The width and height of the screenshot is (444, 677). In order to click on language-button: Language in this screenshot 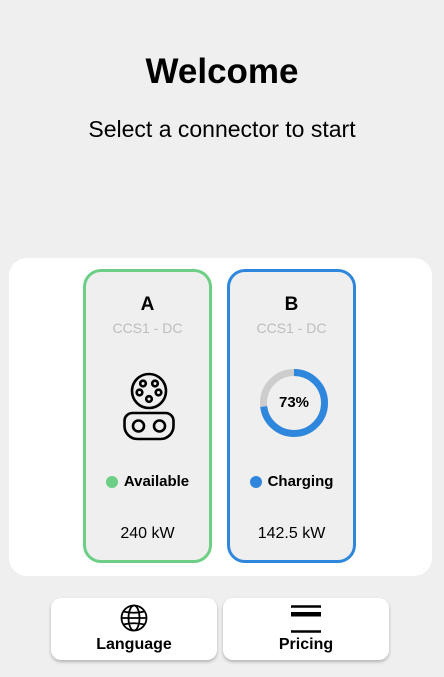, I will do `click(134, 629)`.